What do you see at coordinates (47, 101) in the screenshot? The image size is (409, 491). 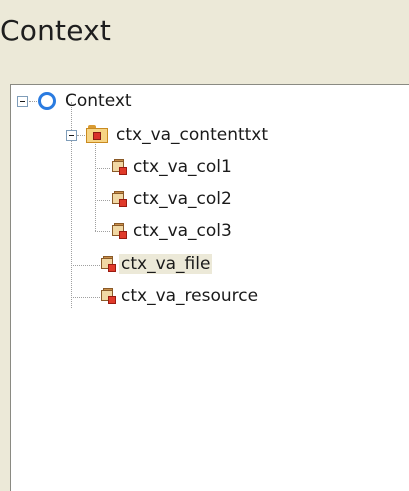 I see `context-circle-icon` at bounding box center [47, 101].